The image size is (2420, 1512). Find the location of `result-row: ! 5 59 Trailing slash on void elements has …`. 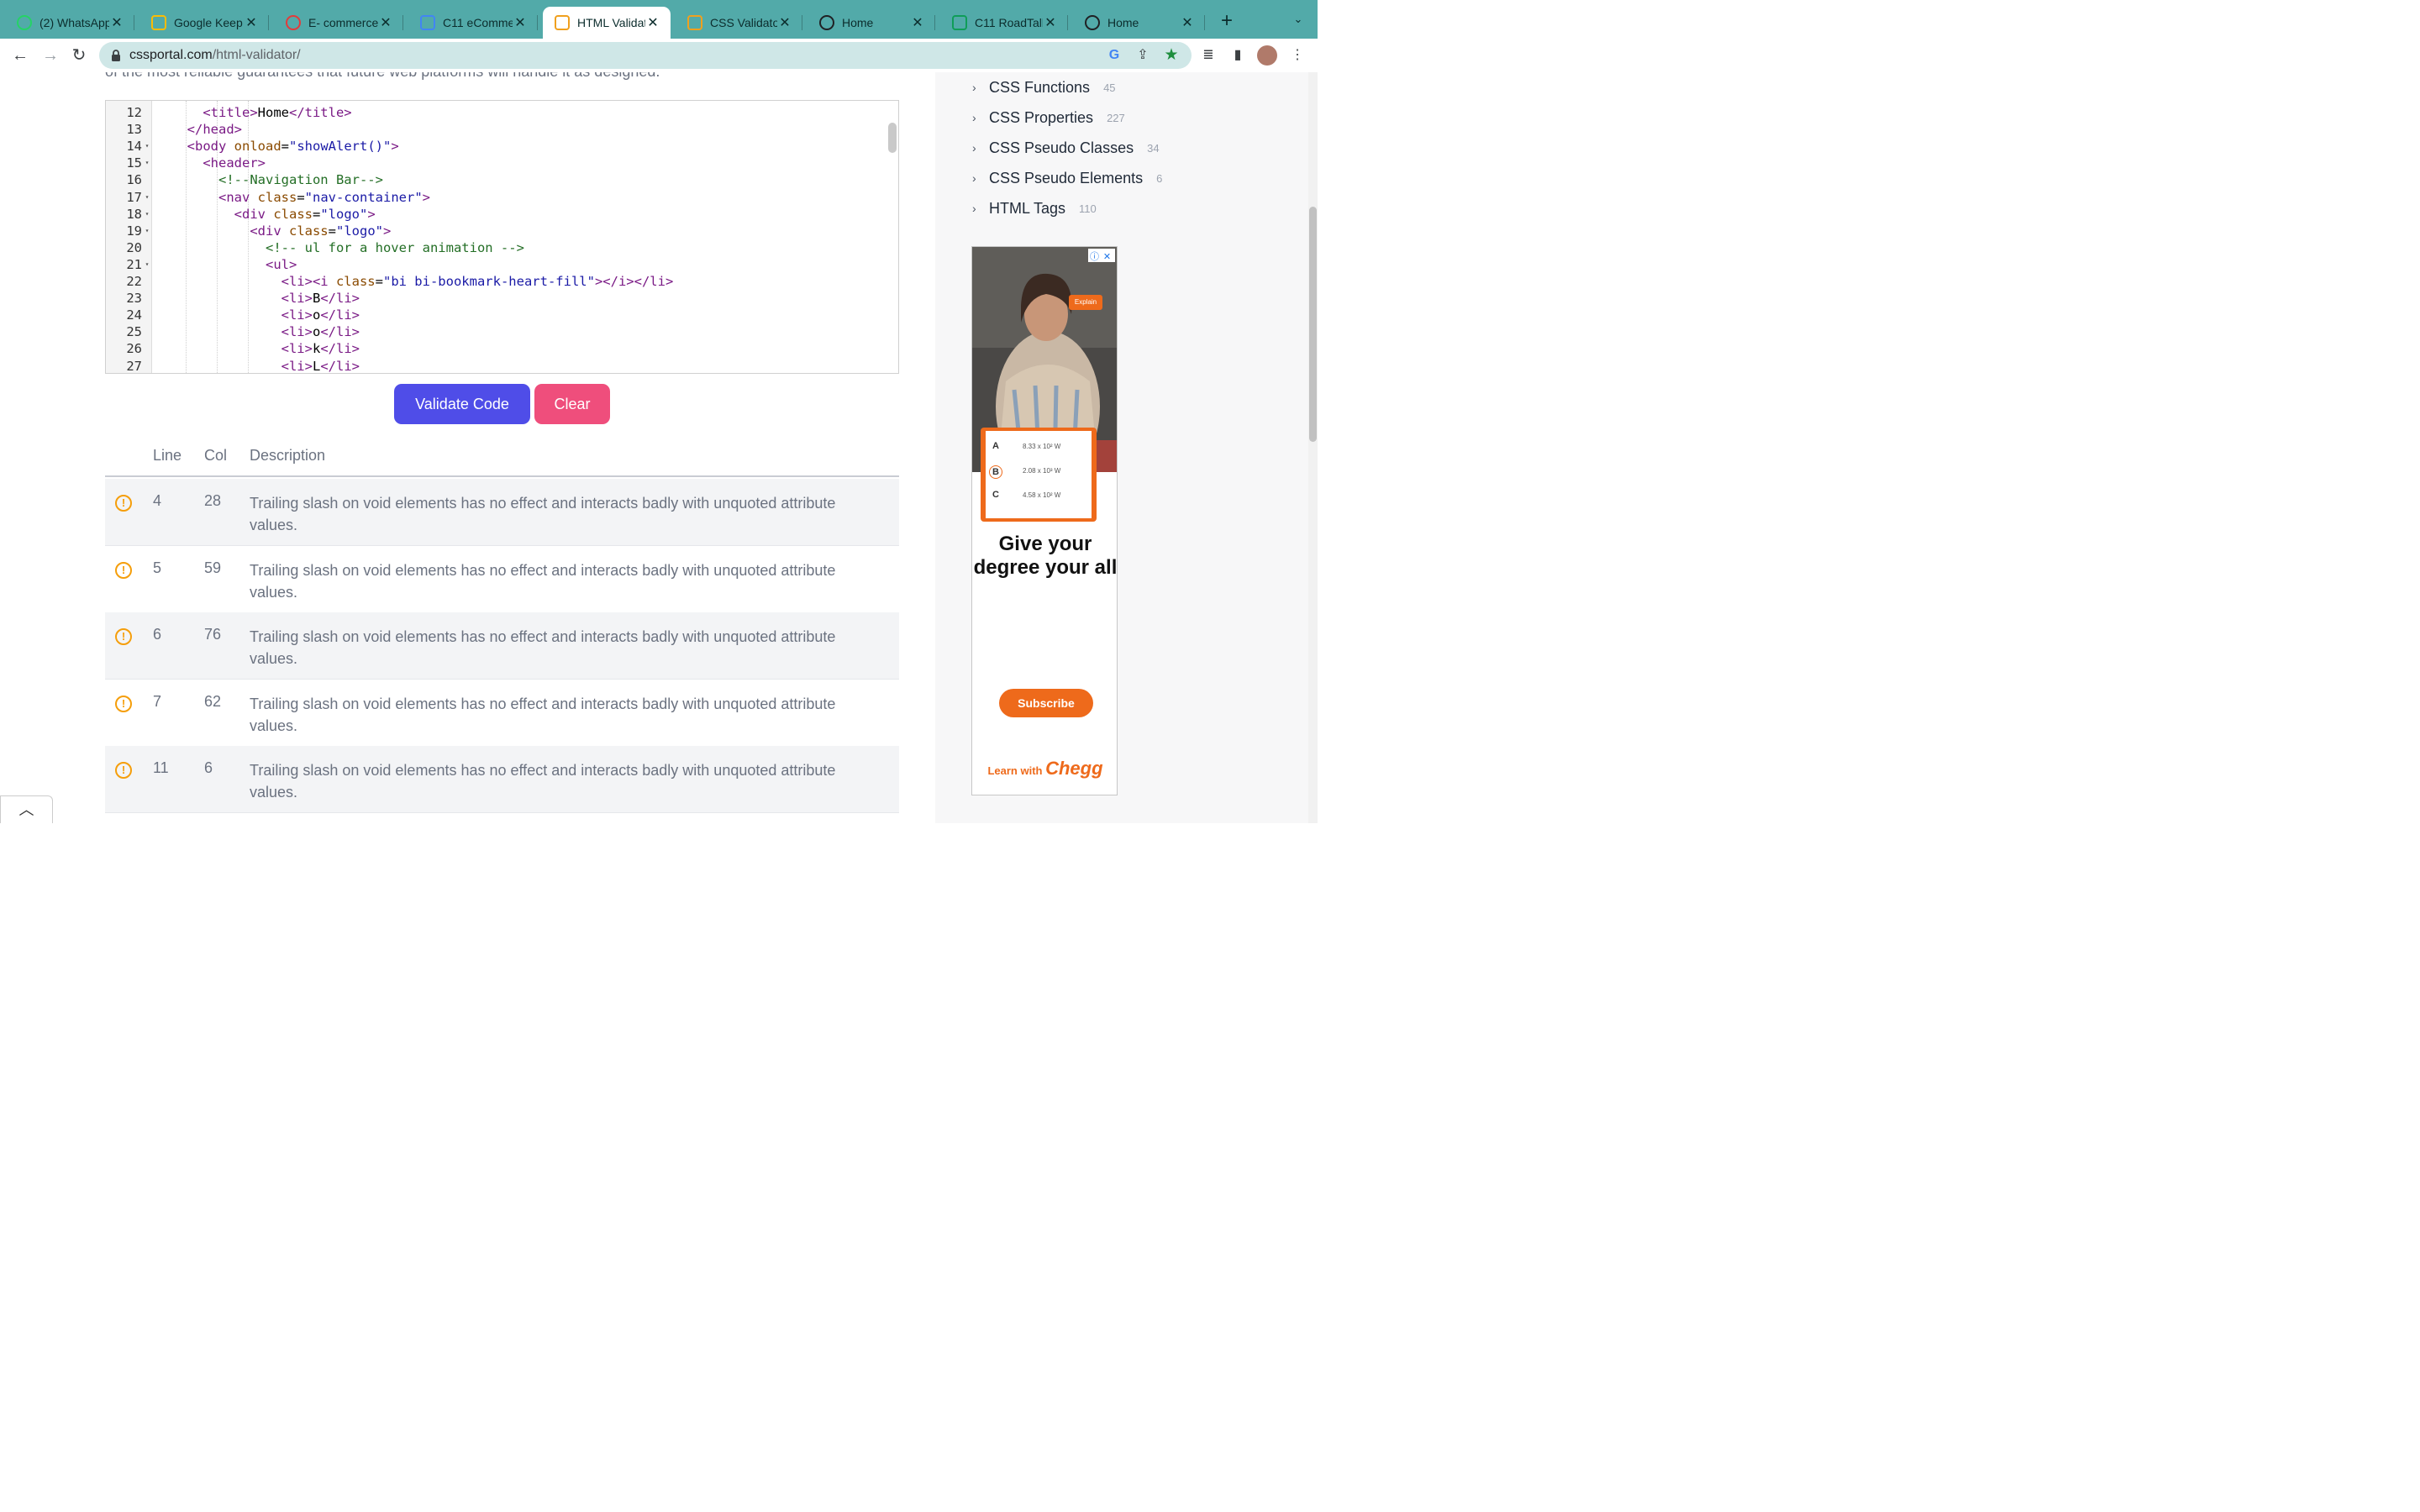

result-row: ! 5 59 Trailing slash on void elements has … is located at coordinates (502, 579).